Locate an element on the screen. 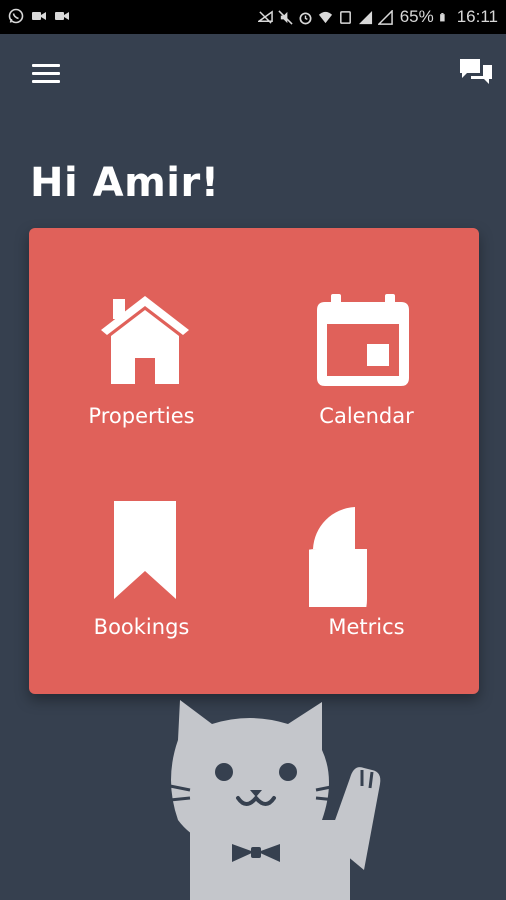  tile-bookings: Bookings is located at coordinates (141, 577).